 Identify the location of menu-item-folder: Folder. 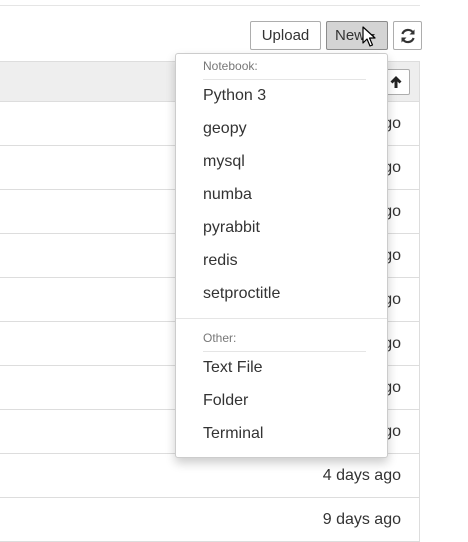
(225, 401).